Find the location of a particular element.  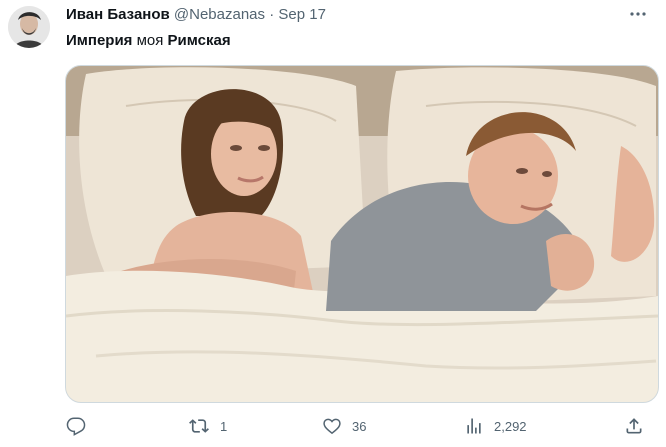

reply-icon is located at coordinates (76, 426).